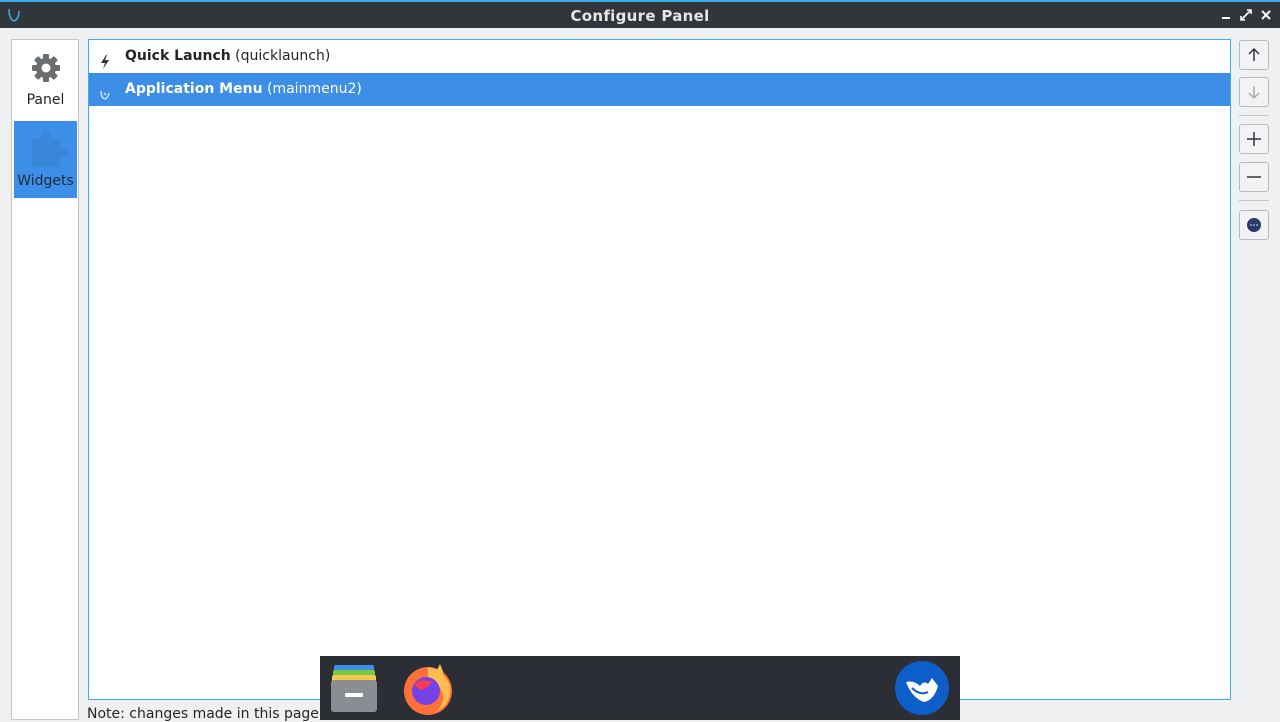 The height and width of the screenshot is (722, 1280). I want to click on preferences-icon, so click(1254, 225).